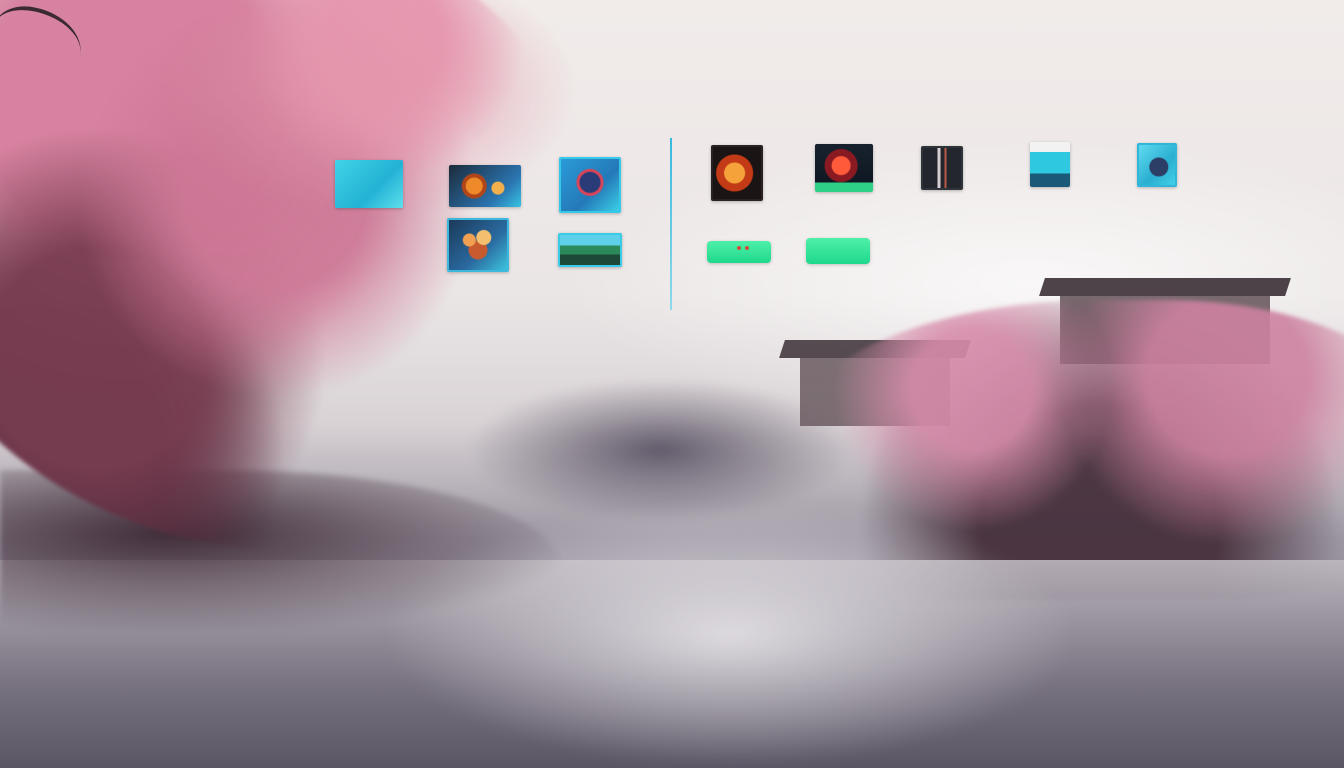  What do you see at coordinates (737, 173) in the screenshot?
I see `fire-photo-icon` at bounding box center [737, 173].